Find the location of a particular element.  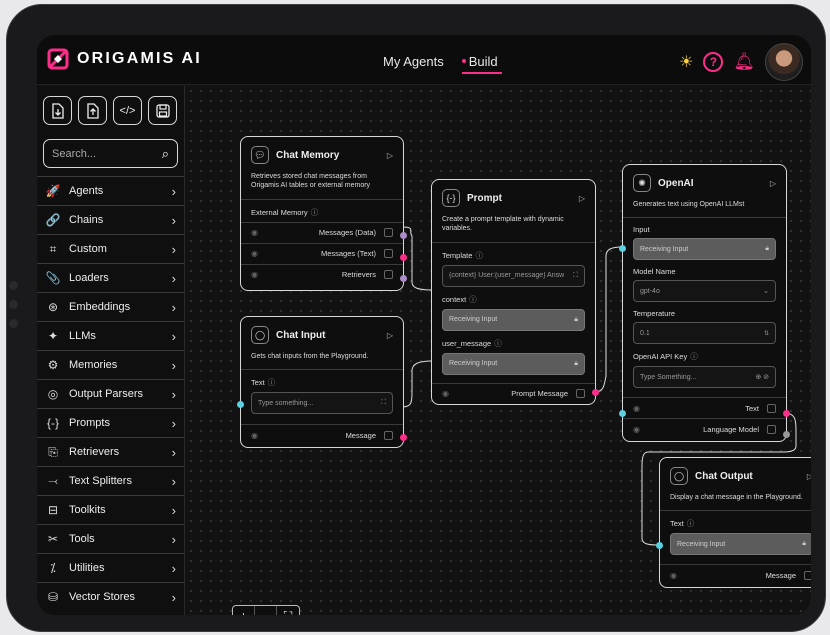

api-key-input: Type Something... ⊕ ⊘ is located at coordinates (704, 377).